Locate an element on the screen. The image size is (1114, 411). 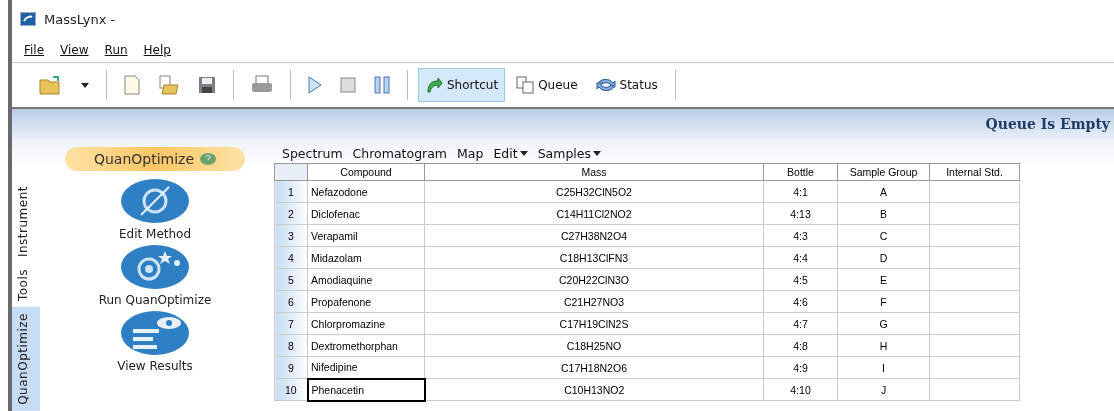
table-cell: 4:5 is located at coordinates (800, 279).